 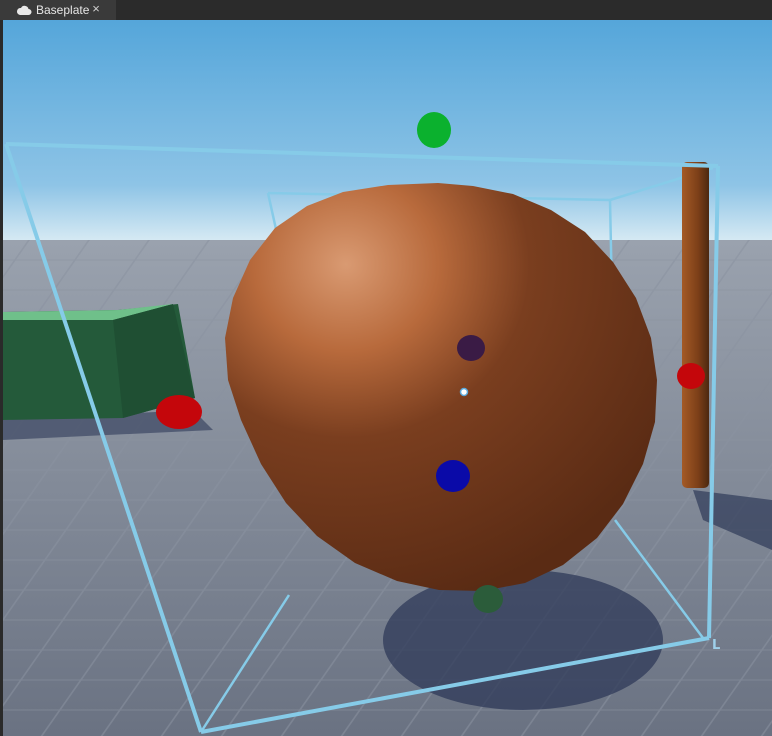 I want to click on handle-green-bottom, so click(x=488, y=599).